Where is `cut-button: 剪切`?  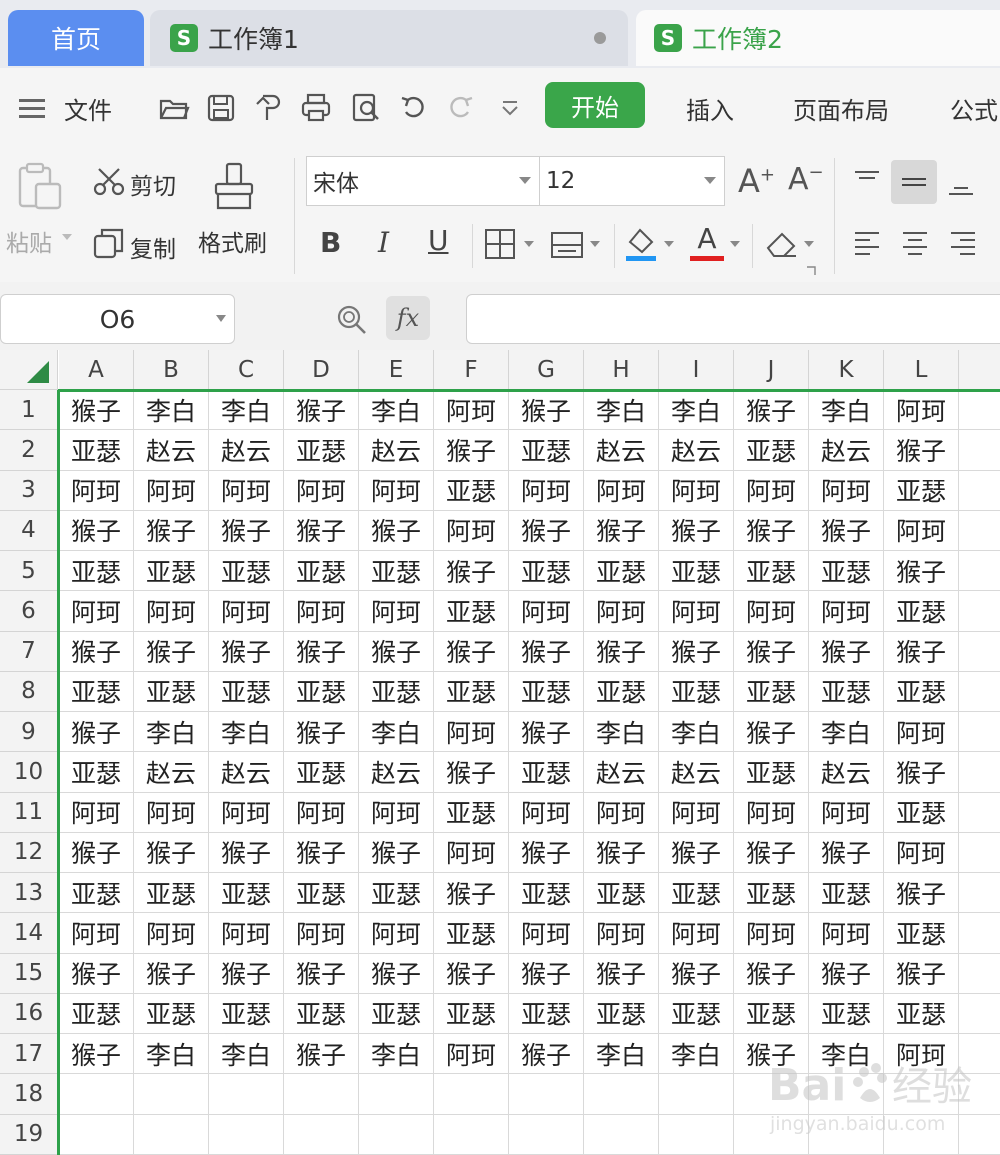
cut-button: 剪切 is located at coordinates (153, 184).